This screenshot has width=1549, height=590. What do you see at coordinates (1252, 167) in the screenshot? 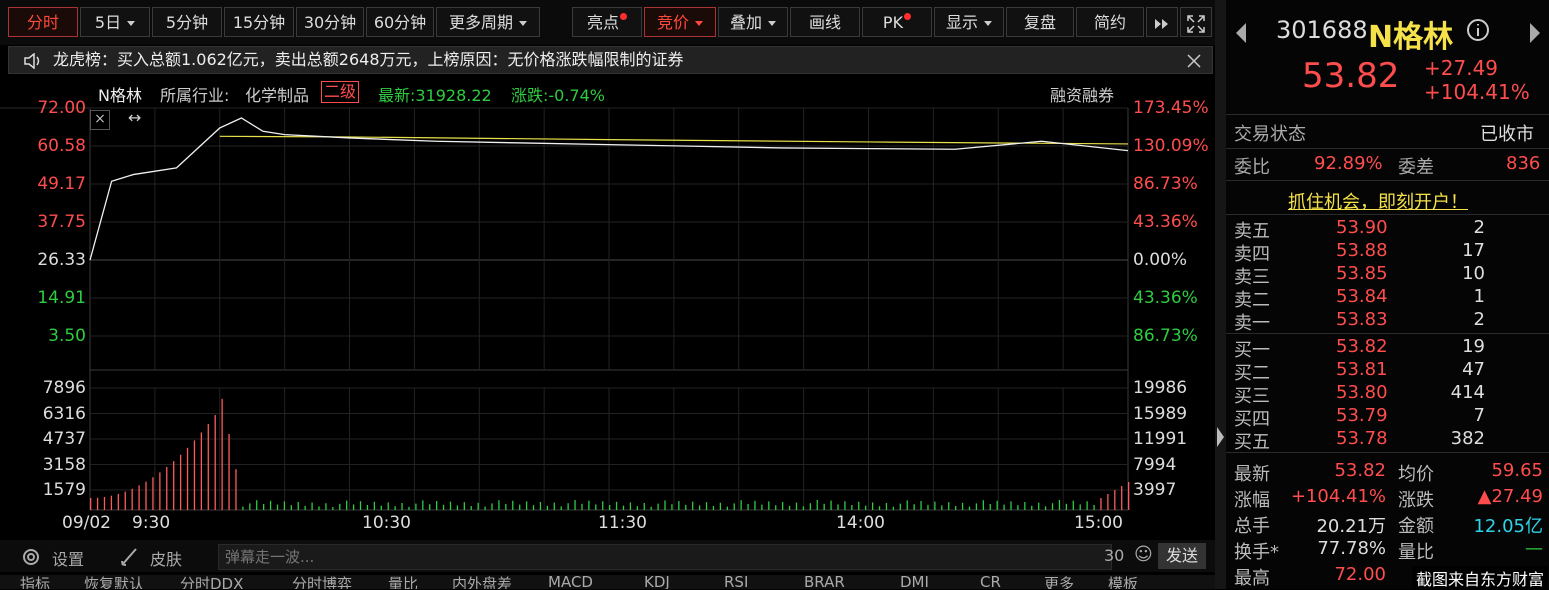
I see `weibi-label: 委比` at bounding box center [1252, 167].